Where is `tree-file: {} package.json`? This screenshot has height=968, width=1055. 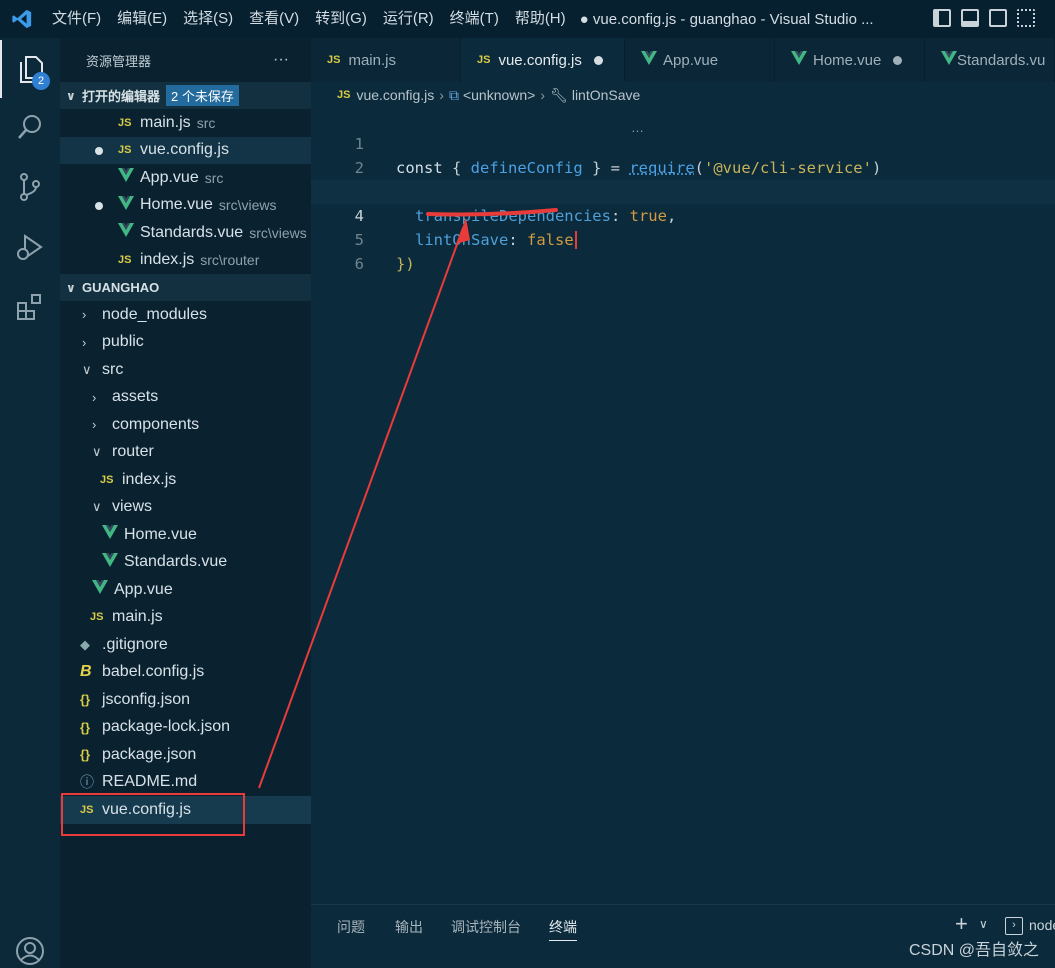
tree-file: {} package.json is located at coordinates (185, 755).